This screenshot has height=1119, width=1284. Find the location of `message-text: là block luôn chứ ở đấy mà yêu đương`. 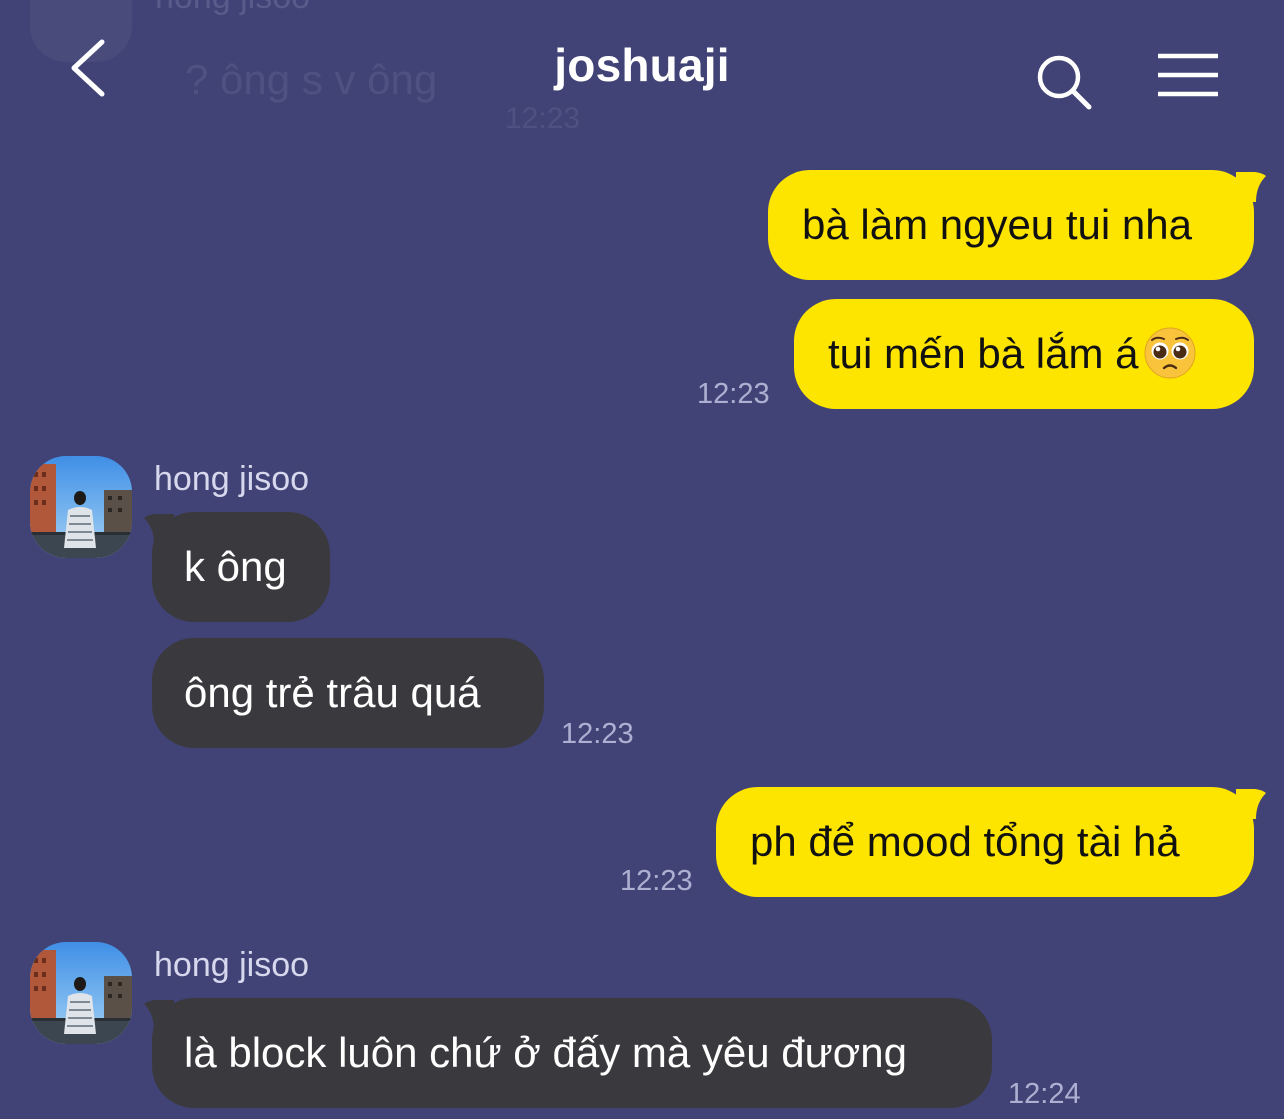

message-text: là block luôn chứ ở đấy mà yêu đương is located at coordinates (546, 1052).